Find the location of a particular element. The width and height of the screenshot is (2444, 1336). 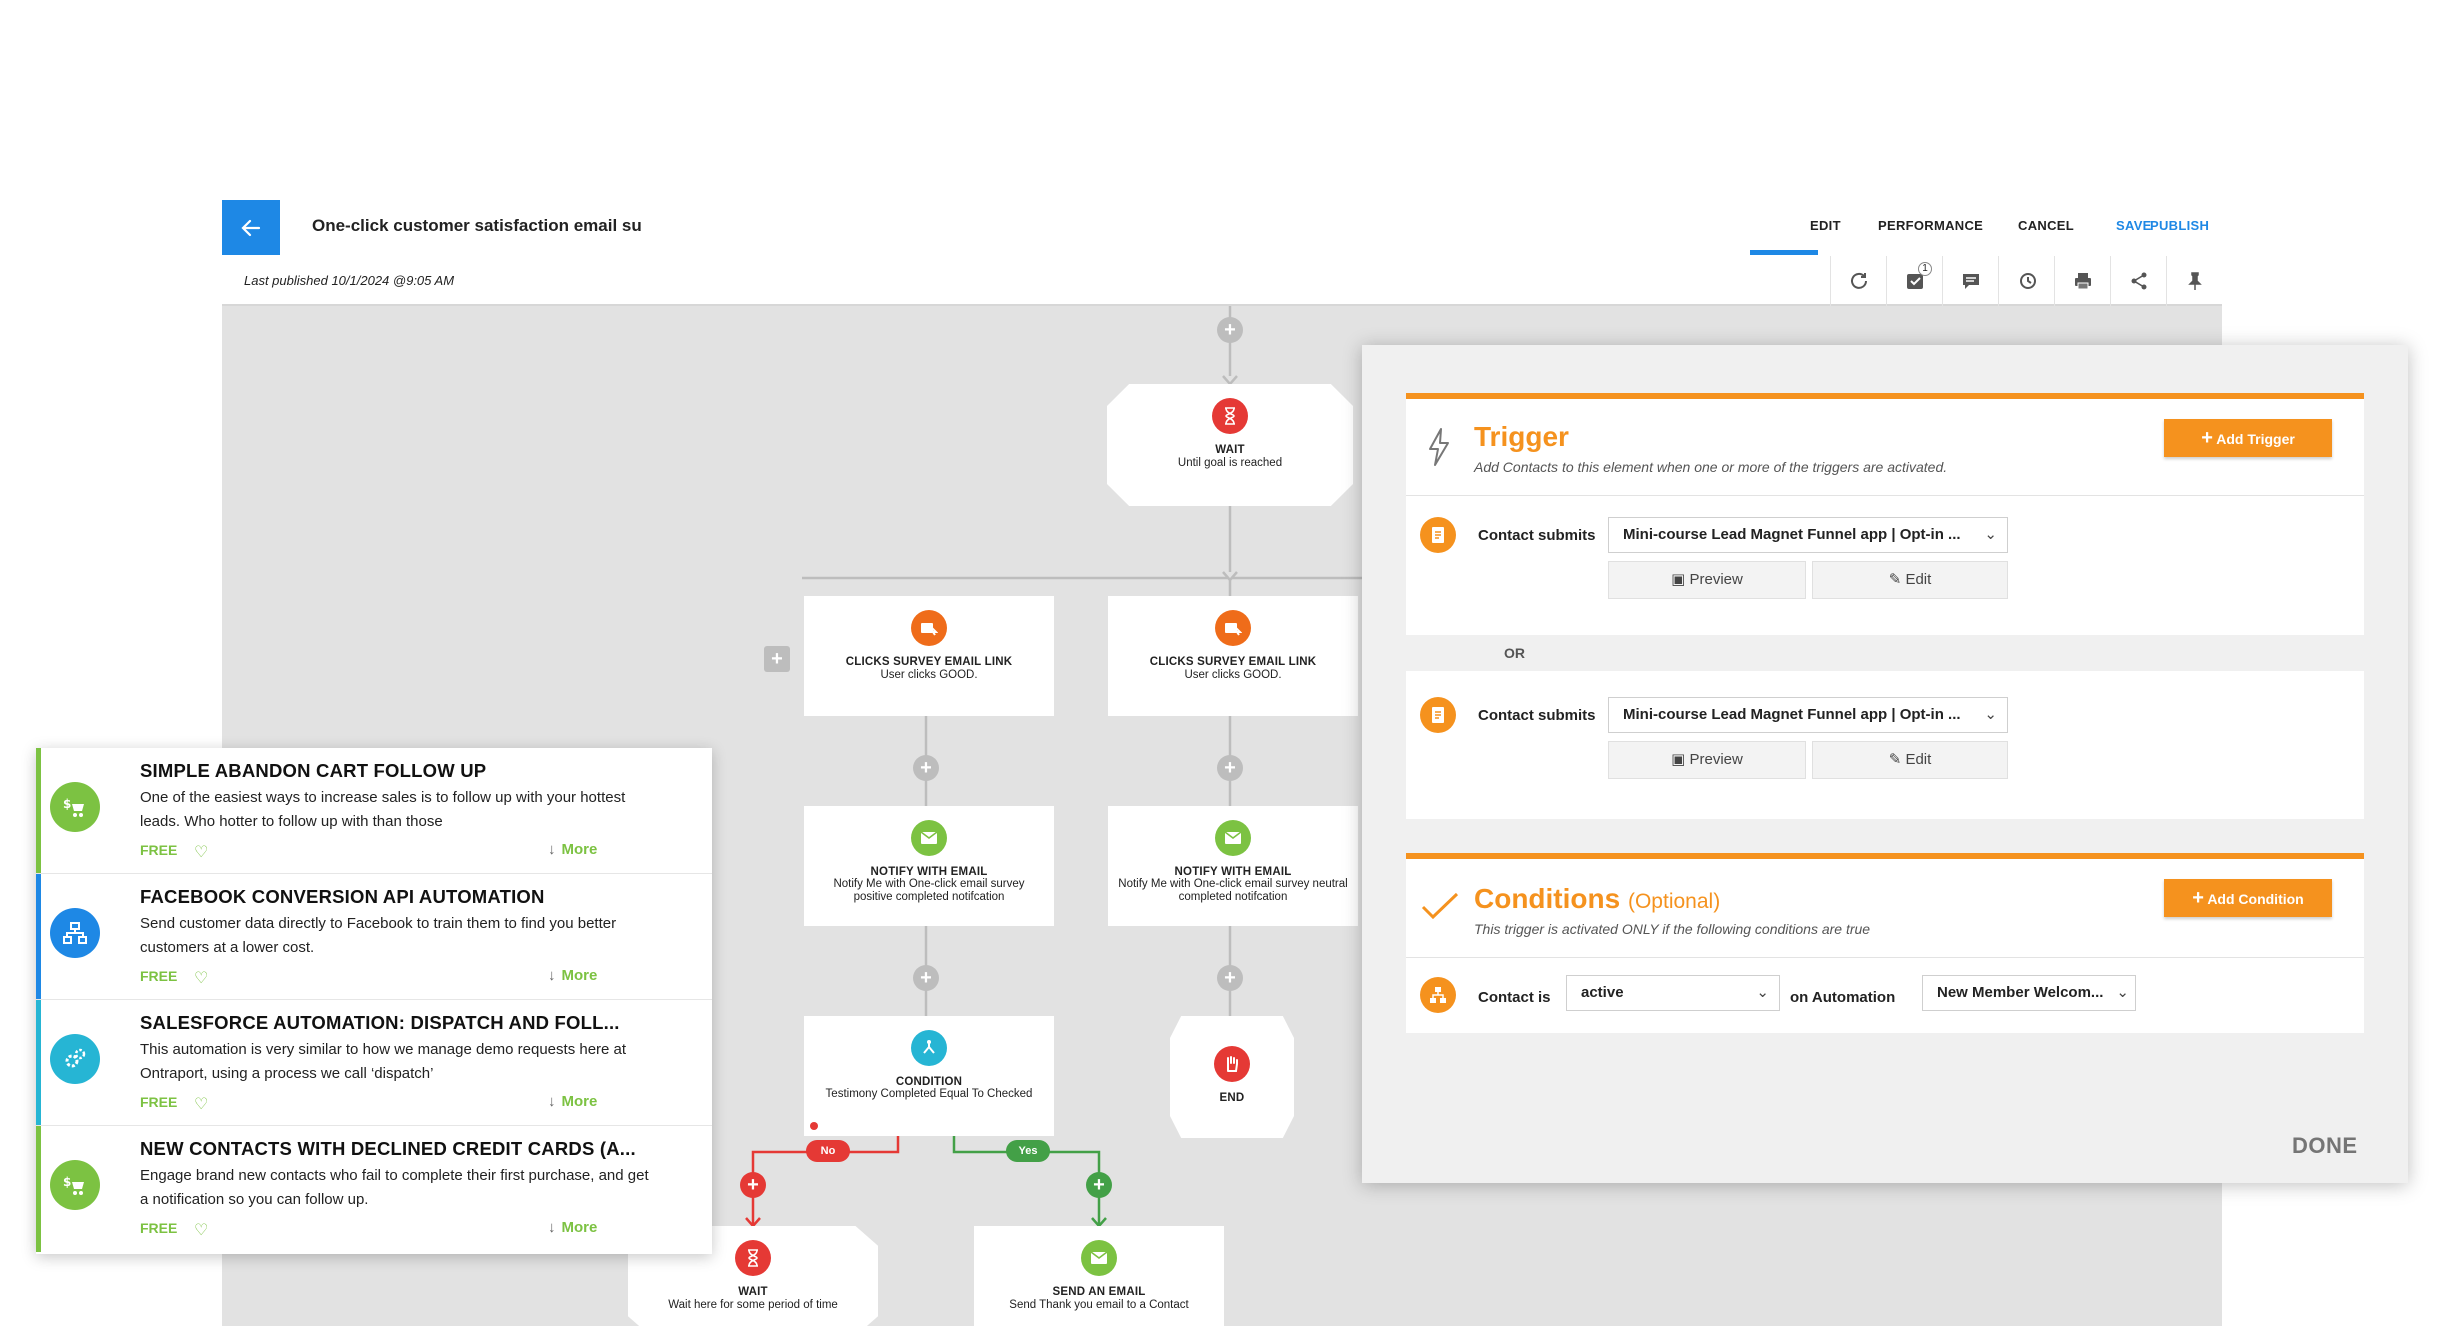

share-icon is located at coordinates (2138, 281).